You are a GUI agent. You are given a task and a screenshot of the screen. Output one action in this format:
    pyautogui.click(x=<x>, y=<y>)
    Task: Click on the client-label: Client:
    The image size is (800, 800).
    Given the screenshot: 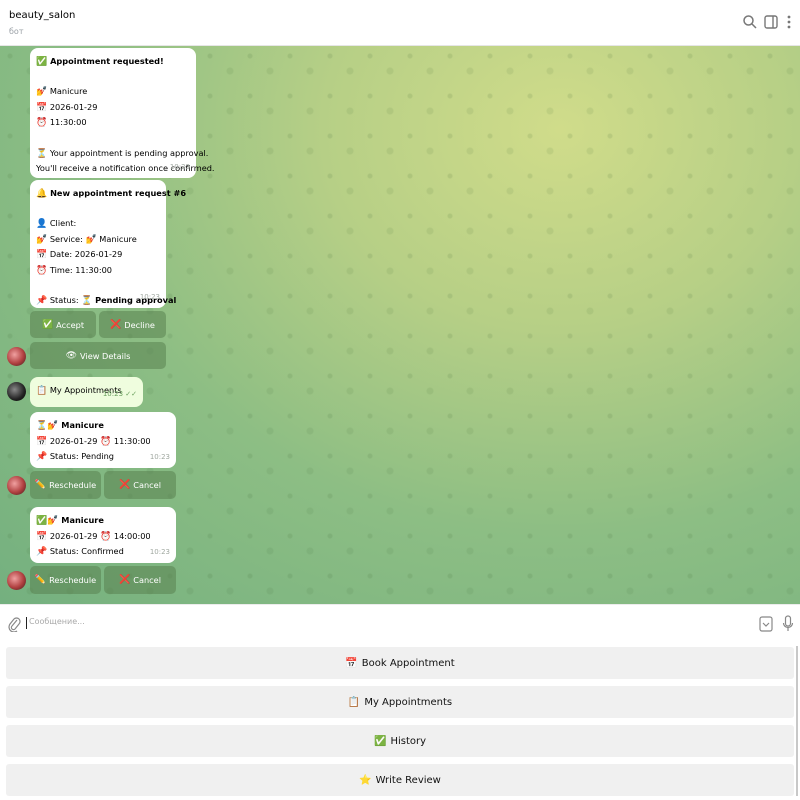 What is the action you would take?
    pyautogui.click(x=63, y=223)
    